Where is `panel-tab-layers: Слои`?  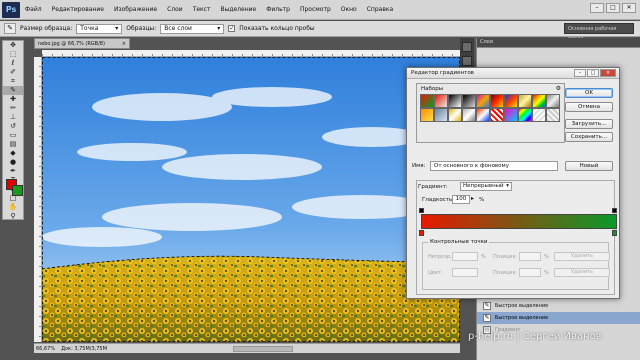
panel-tab-layers: Слои is located at coordinates (558, 43).